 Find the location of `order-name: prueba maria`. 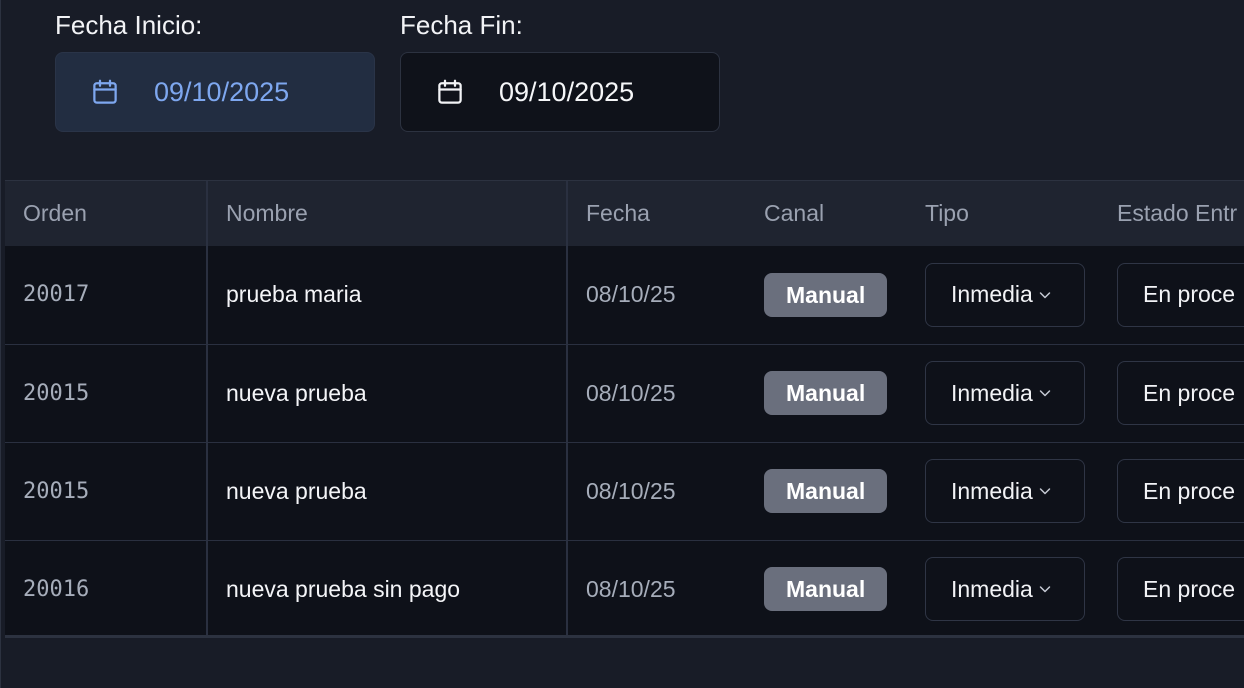

order-name: prueba maria is located at coordinates (387, 295).